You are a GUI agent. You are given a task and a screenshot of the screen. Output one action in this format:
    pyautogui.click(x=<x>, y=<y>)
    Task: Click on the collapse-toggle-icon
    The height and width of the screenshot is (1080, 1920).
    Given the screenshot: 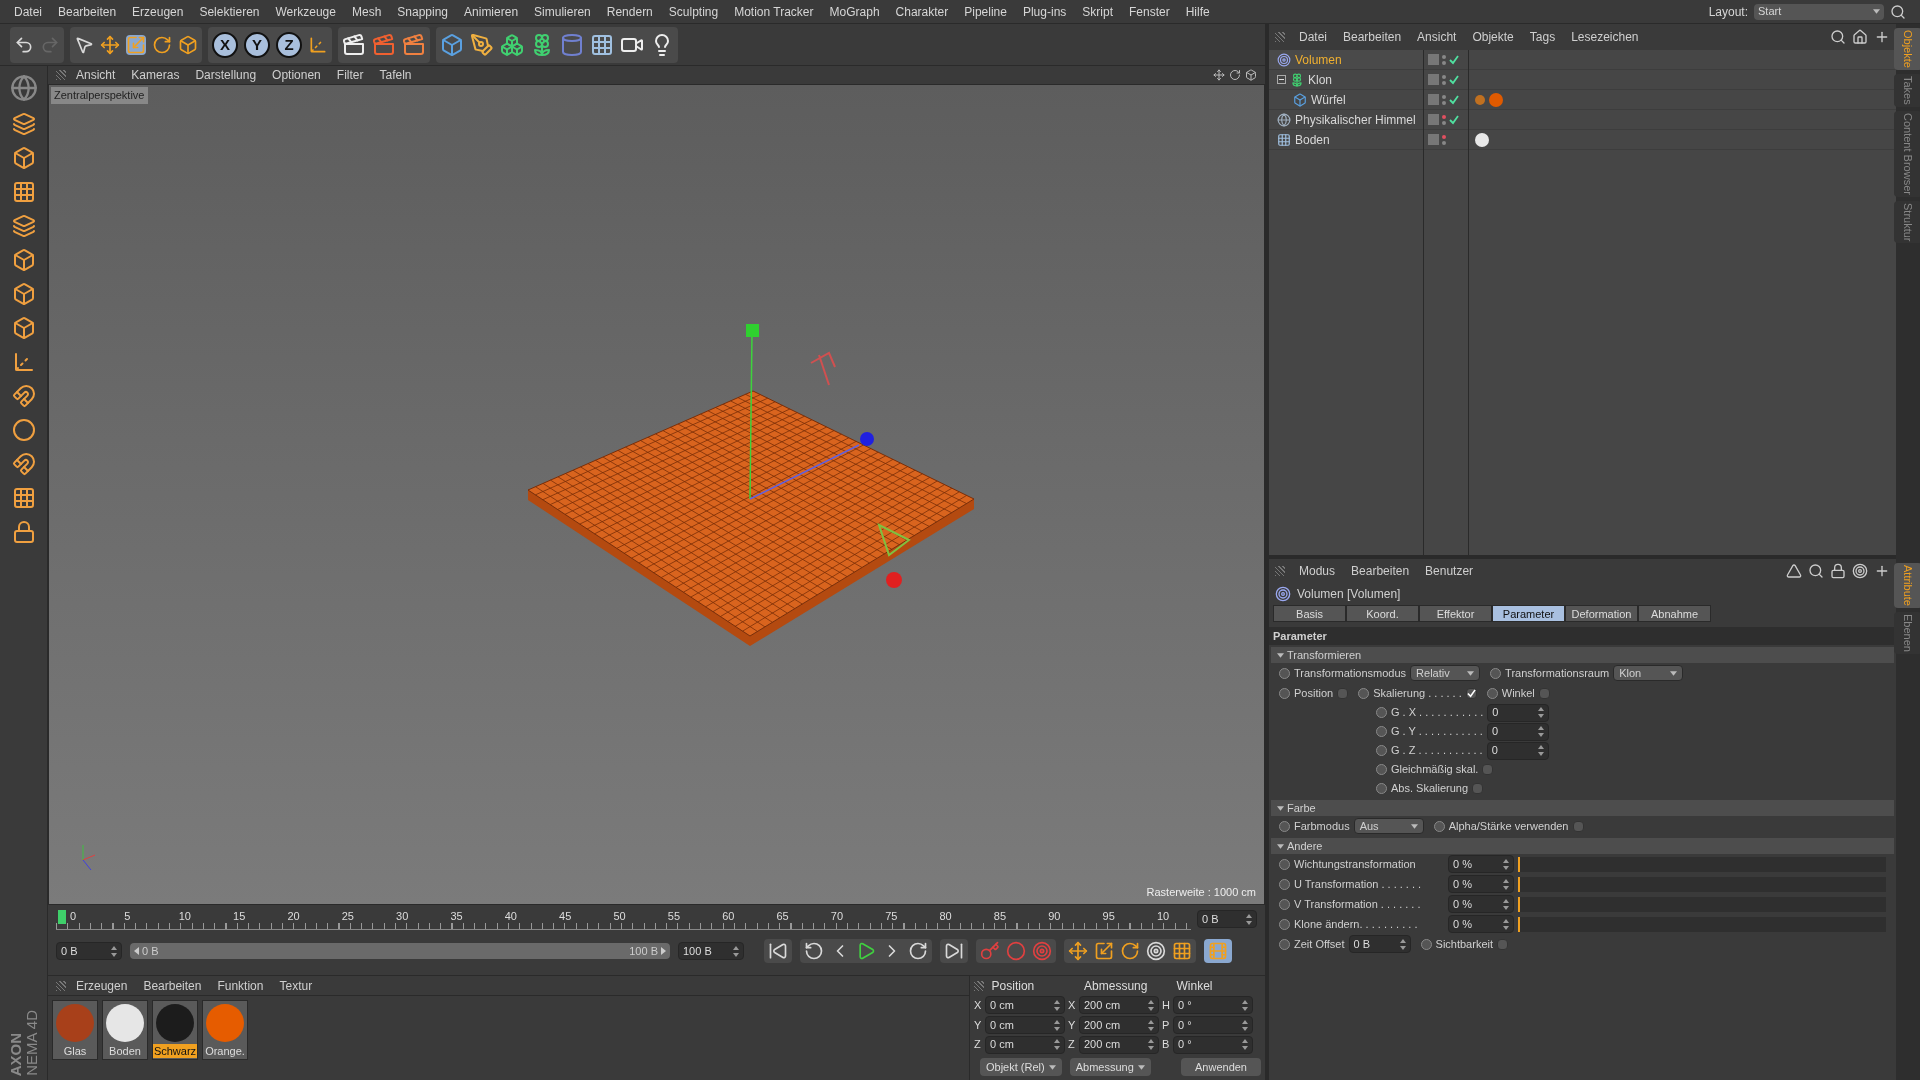 What is the action you would take?
    pyautogui.click(x=1281, y=79)
    